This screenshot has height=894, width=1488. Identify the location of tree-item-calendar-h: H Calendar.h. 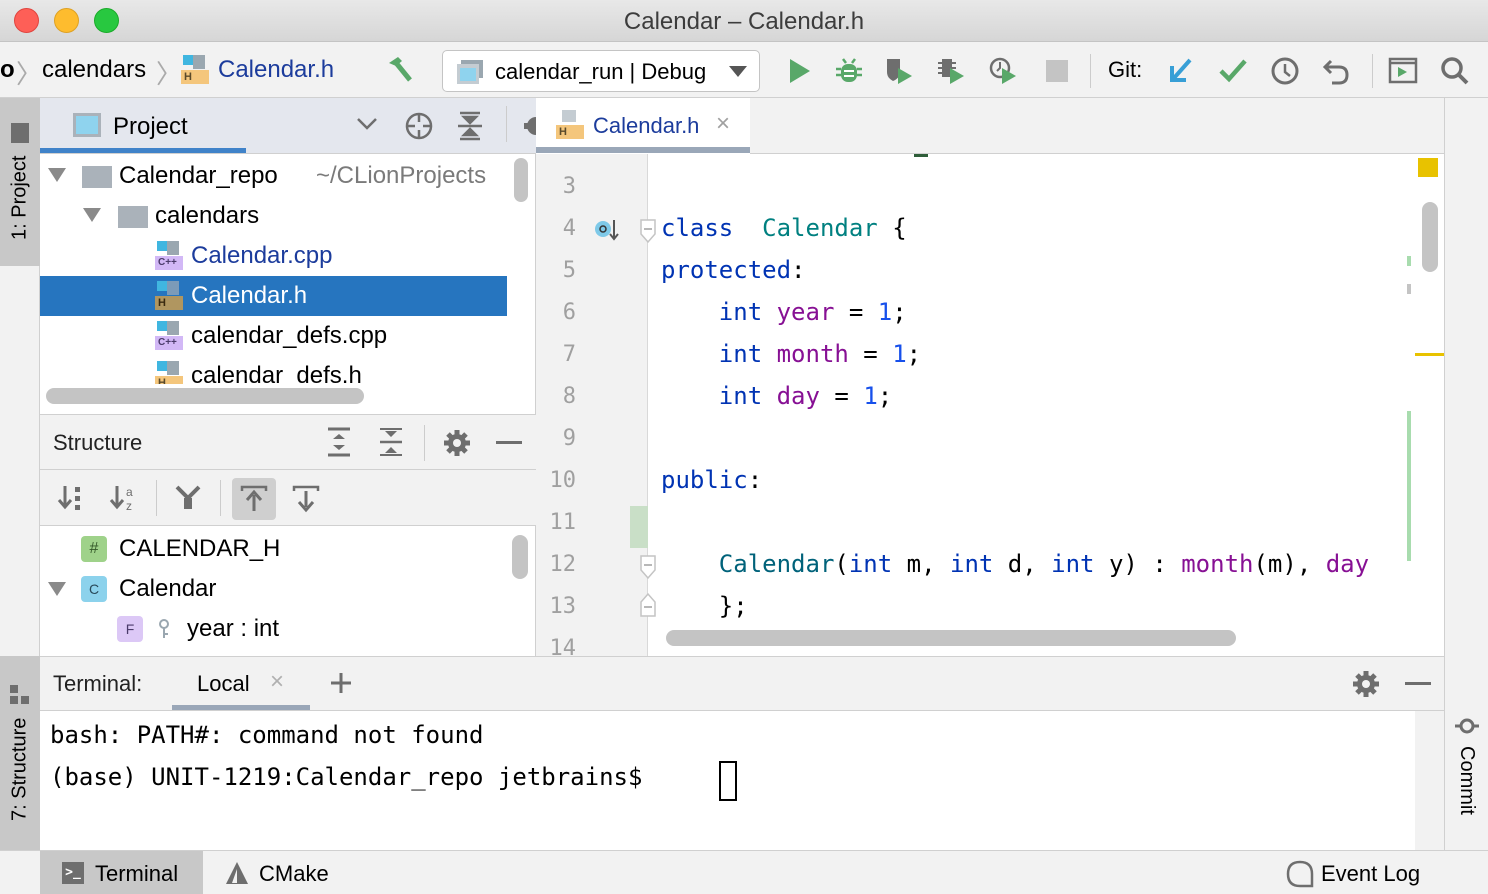
(273, 296).